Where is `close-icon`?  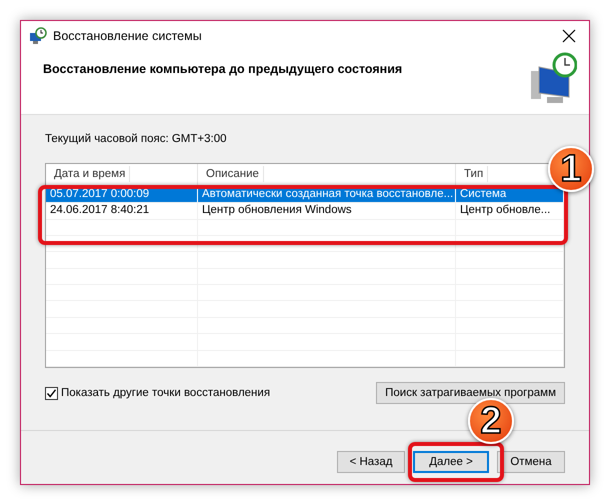
close-icon is located at coordinates (569, 36).